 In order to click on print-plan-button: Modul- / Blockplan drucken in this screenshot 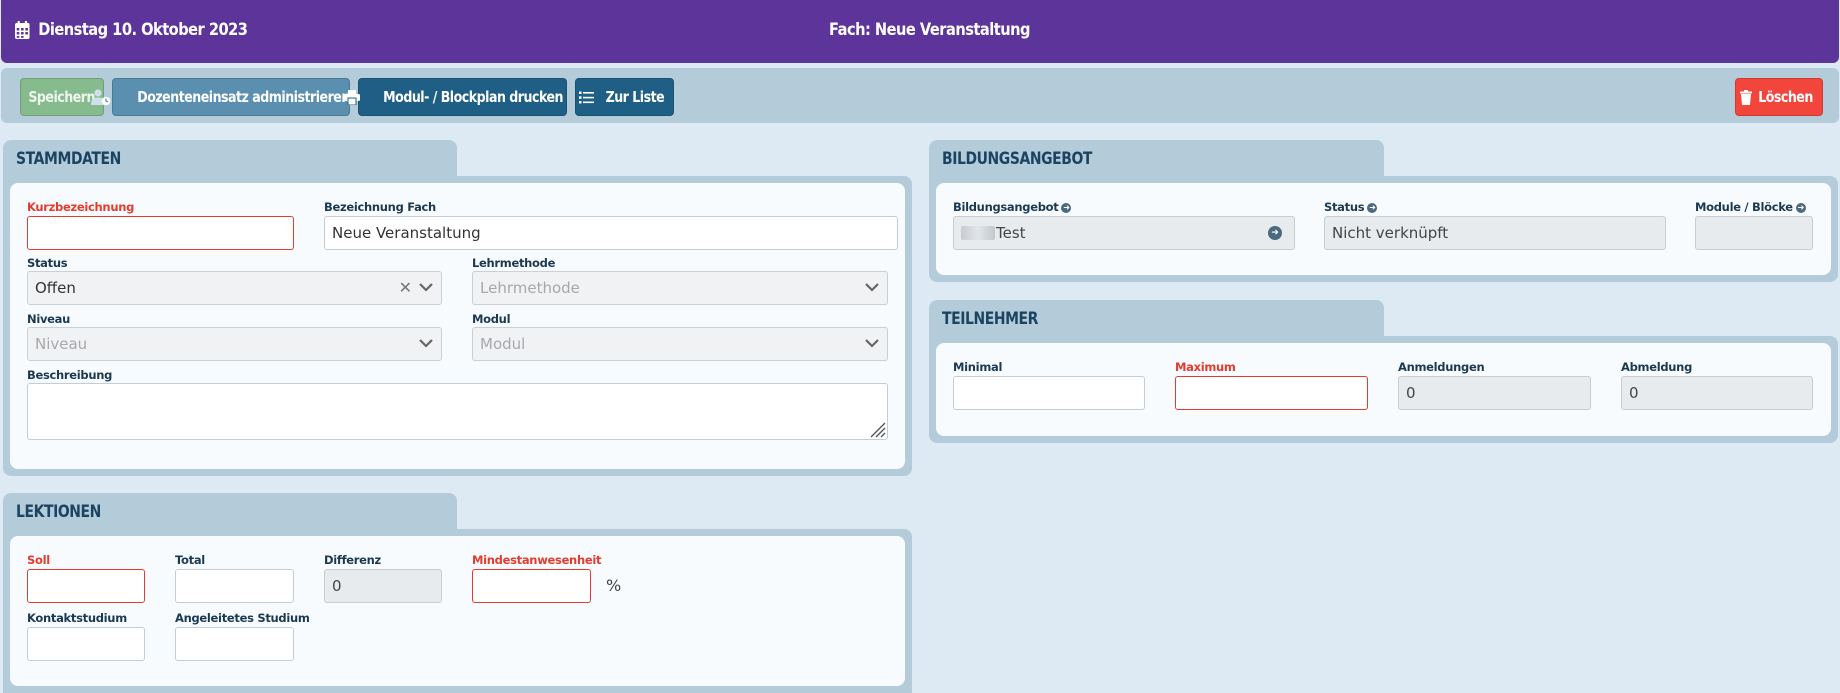, I will do `click(455, 97)`.